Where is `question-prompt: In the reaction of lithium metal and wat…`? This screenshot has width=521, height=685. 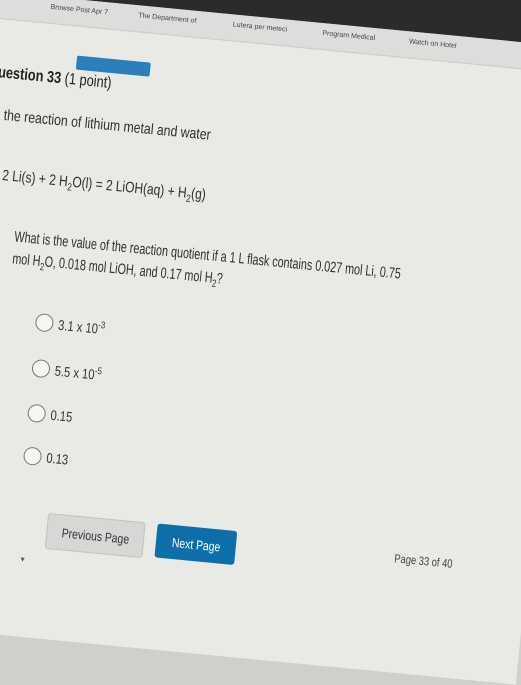 question-prompt: In the reaction of lithium metal and wat… is located at coordinates (106, 124).